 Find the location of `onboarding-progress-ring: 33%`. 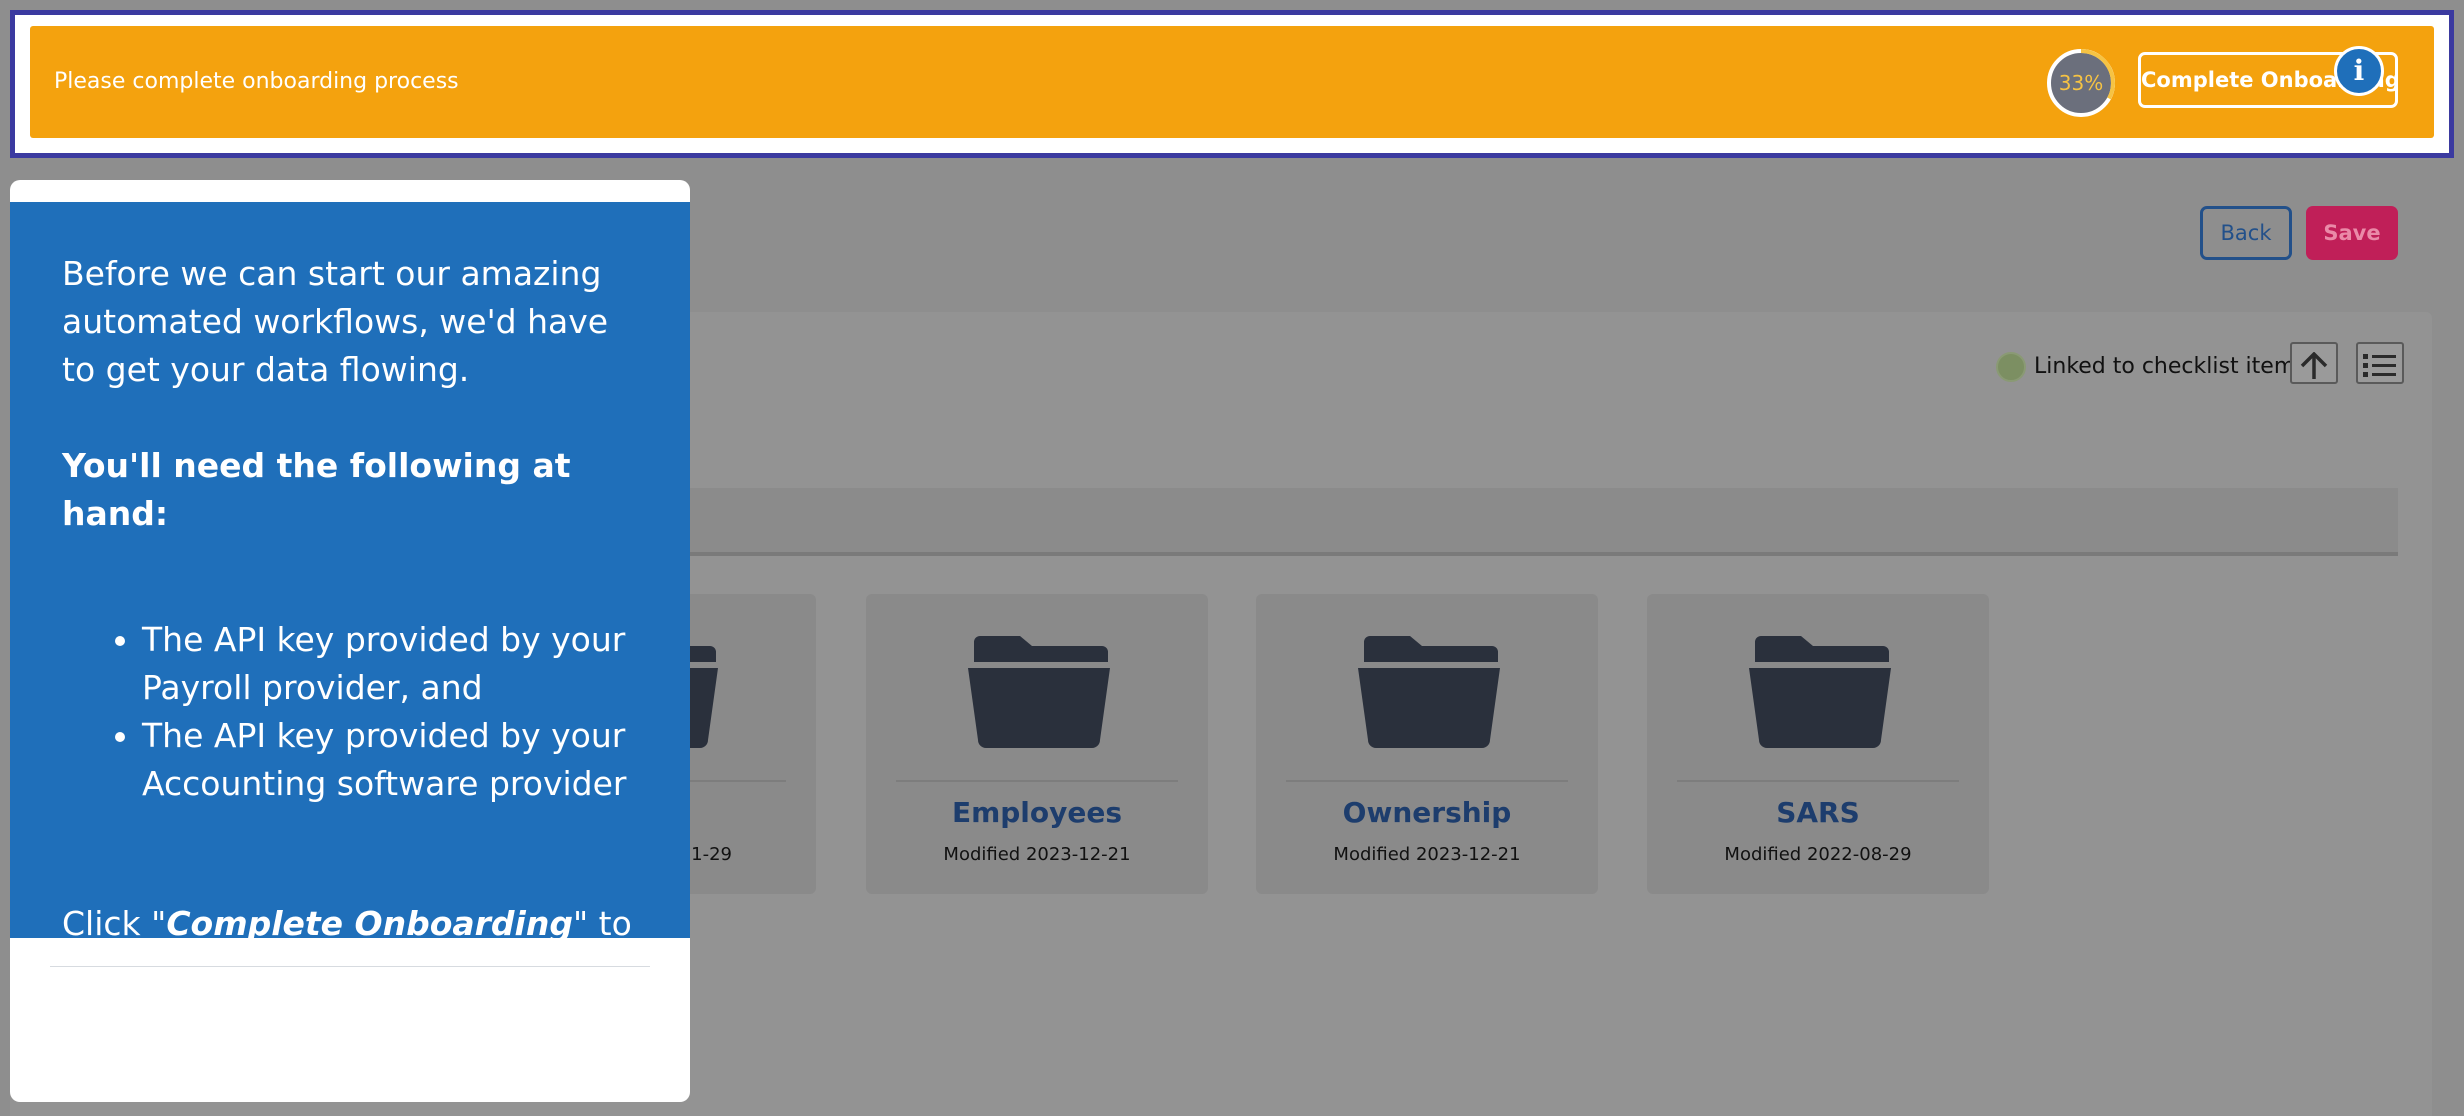

onboarding-progress-ring: 33% is located at coordinates (2081, 83).